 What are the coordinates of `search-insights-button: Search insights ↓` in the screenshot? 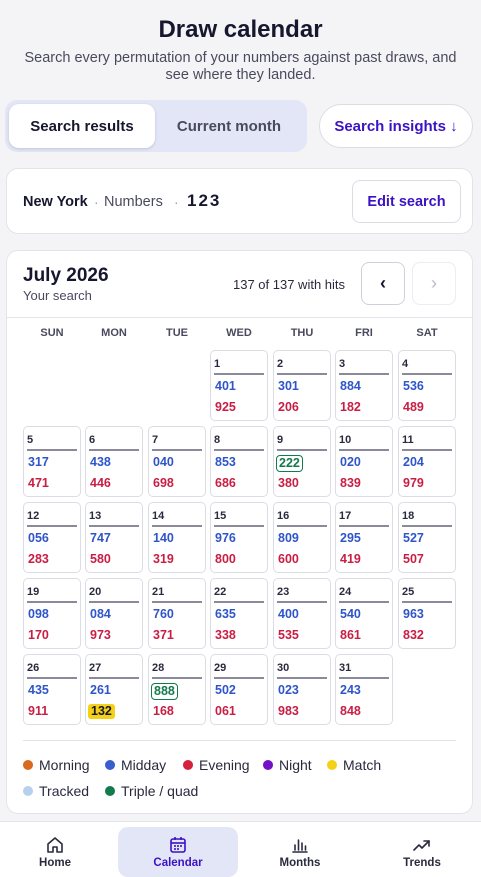 It's located at (396, 126).